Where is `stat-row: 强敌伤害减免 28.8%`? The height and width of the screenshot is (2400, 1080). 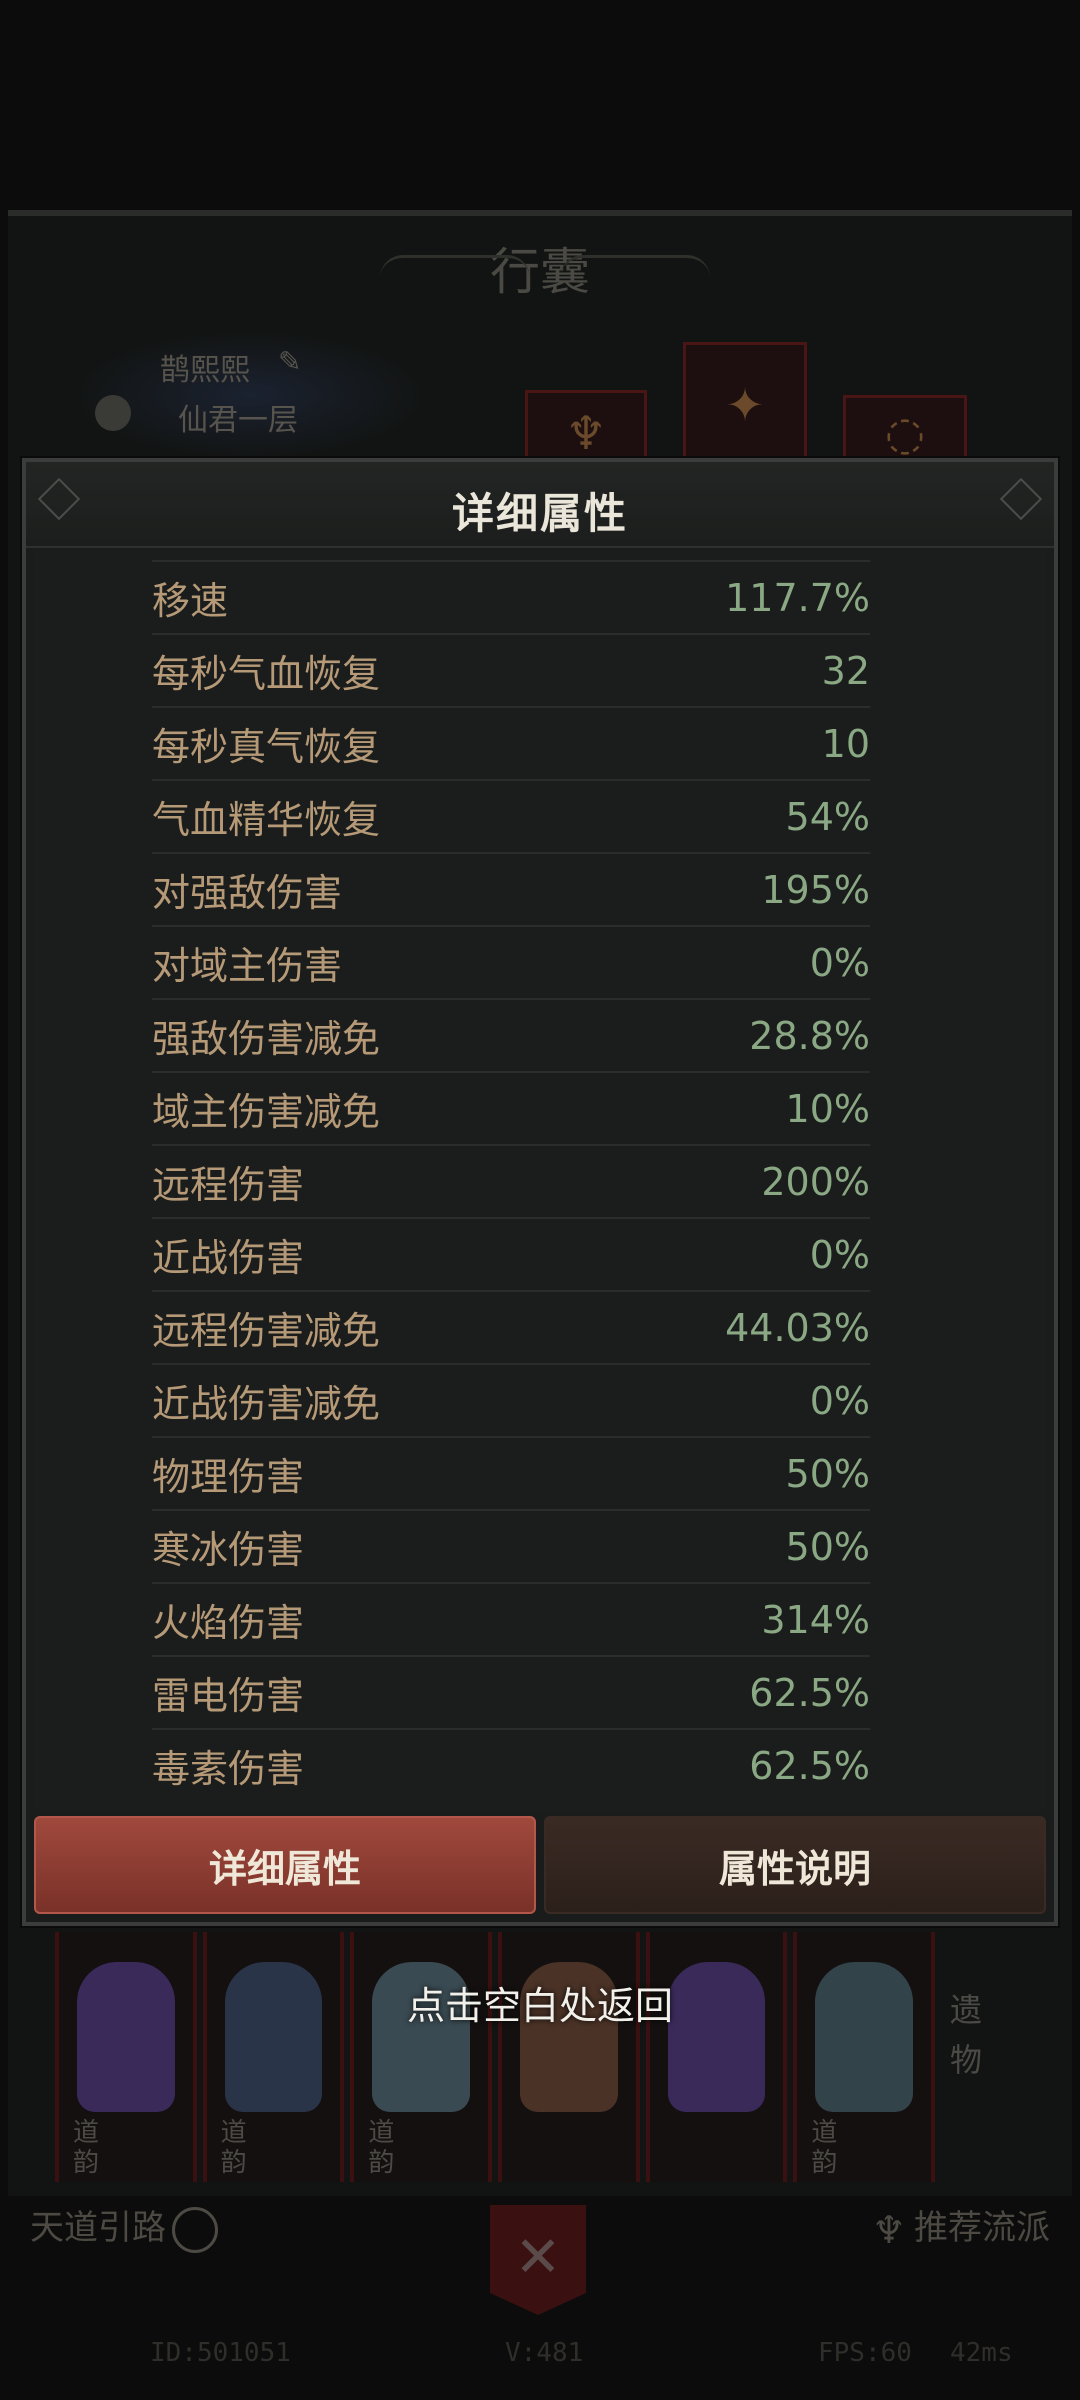
stat-row: 强敌伤害减免 28.8% is located at coordinates (511, 1034).